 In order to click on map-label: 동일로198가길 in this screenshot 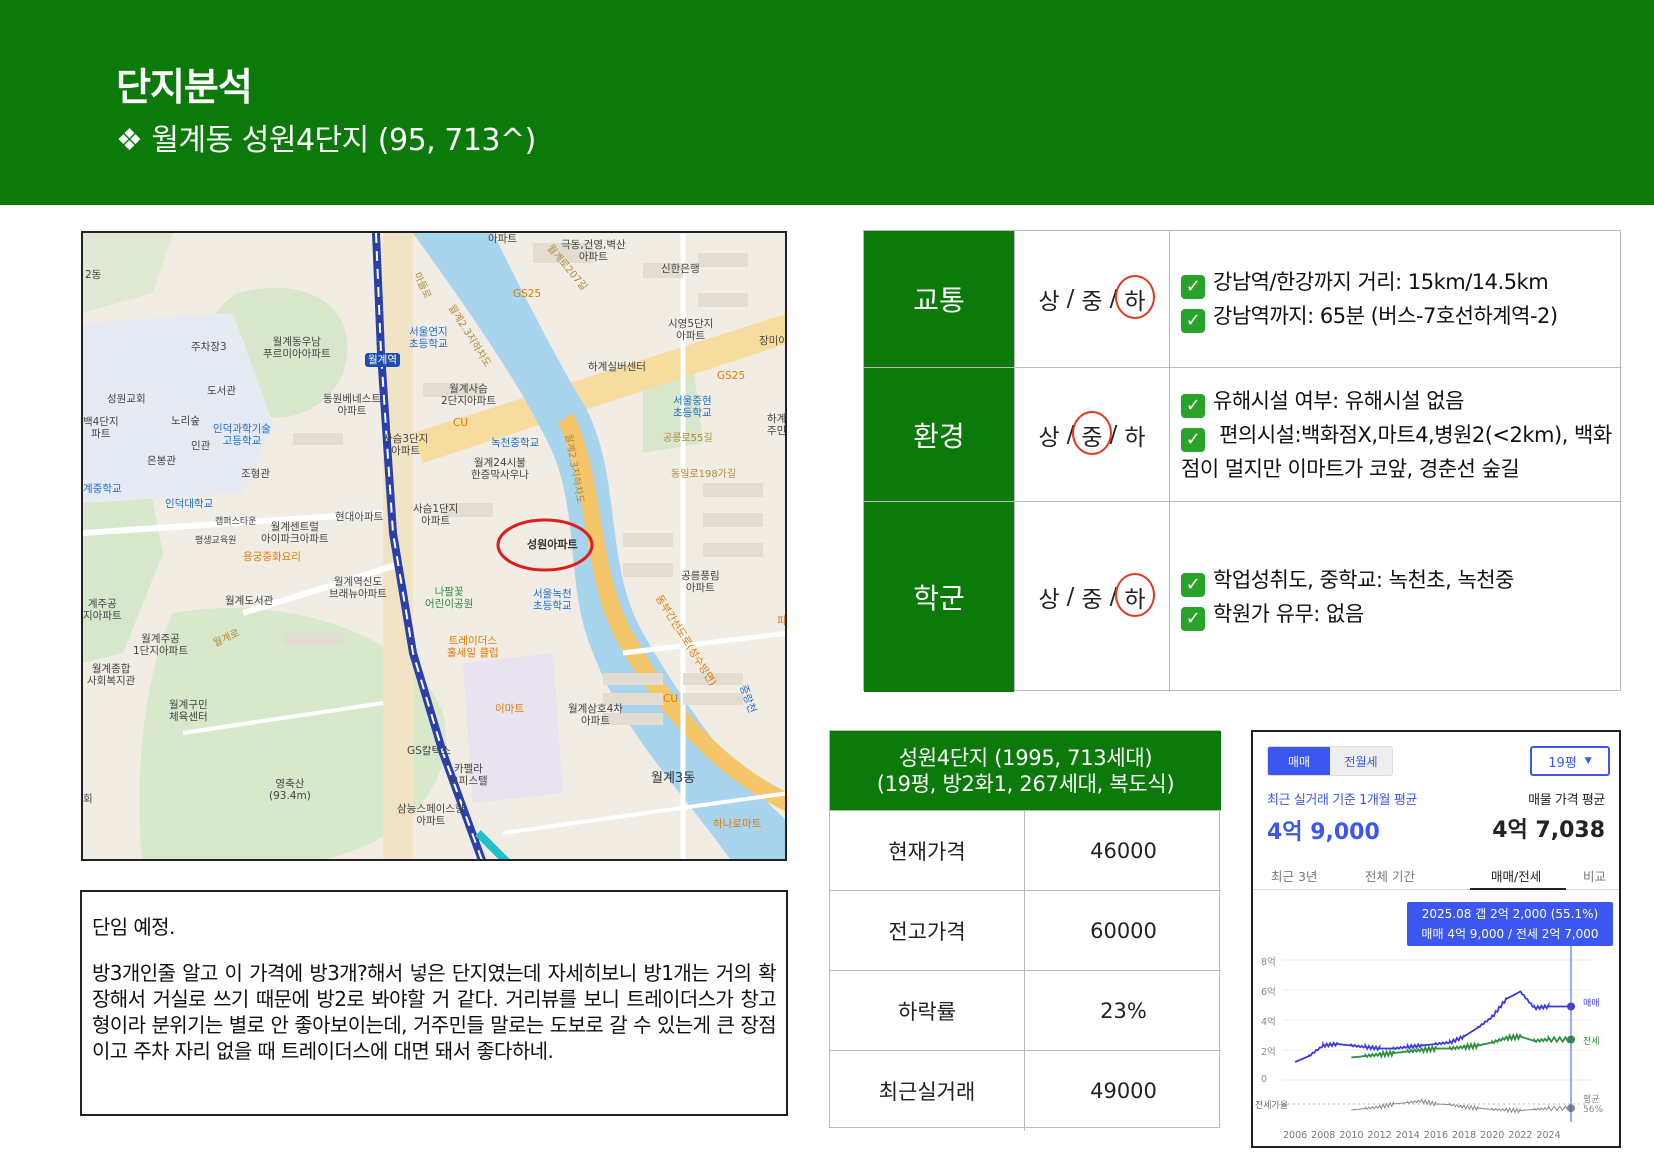, I will do `click(704, 474)`.